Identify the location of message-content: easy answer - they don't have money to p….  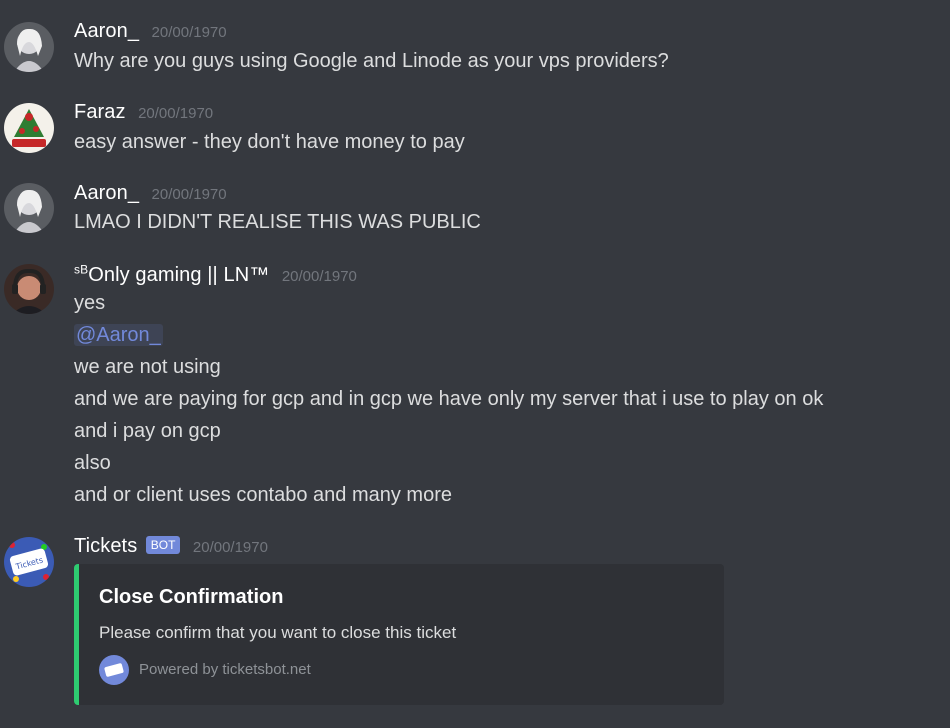
(269, 142).